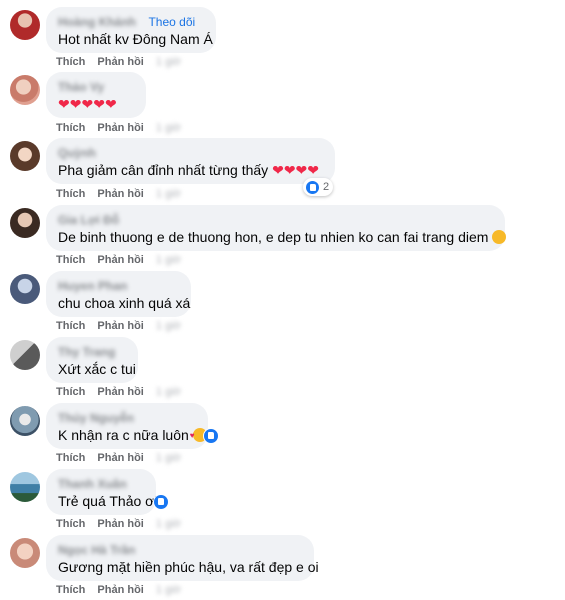  I want to click on comment-text-content: Pha giảm cân đỉnh nhất từng thấy, so click(163, 170).